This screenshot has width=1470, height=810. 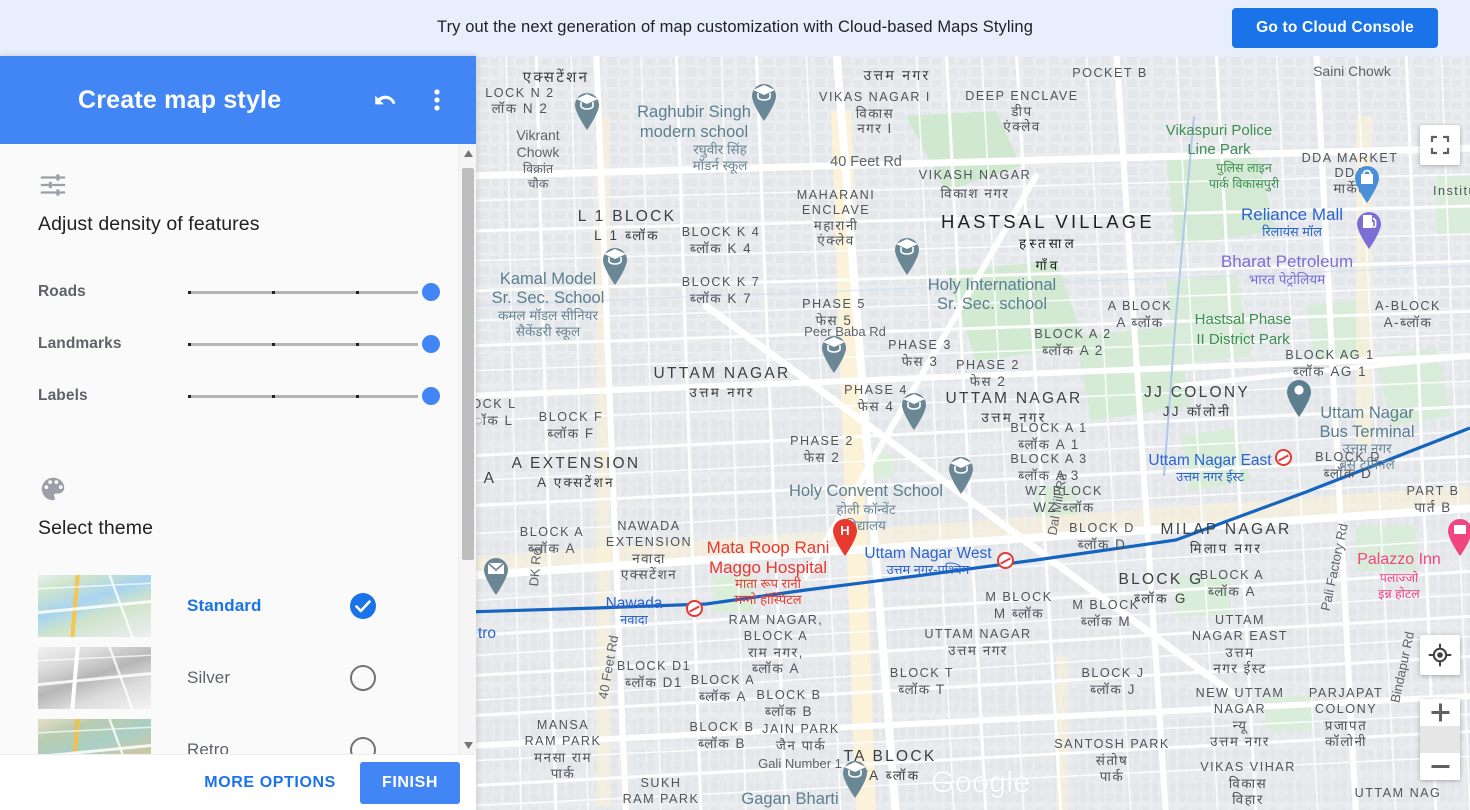 I want to click on theme-radio-selected, so click(x=363, y=606).